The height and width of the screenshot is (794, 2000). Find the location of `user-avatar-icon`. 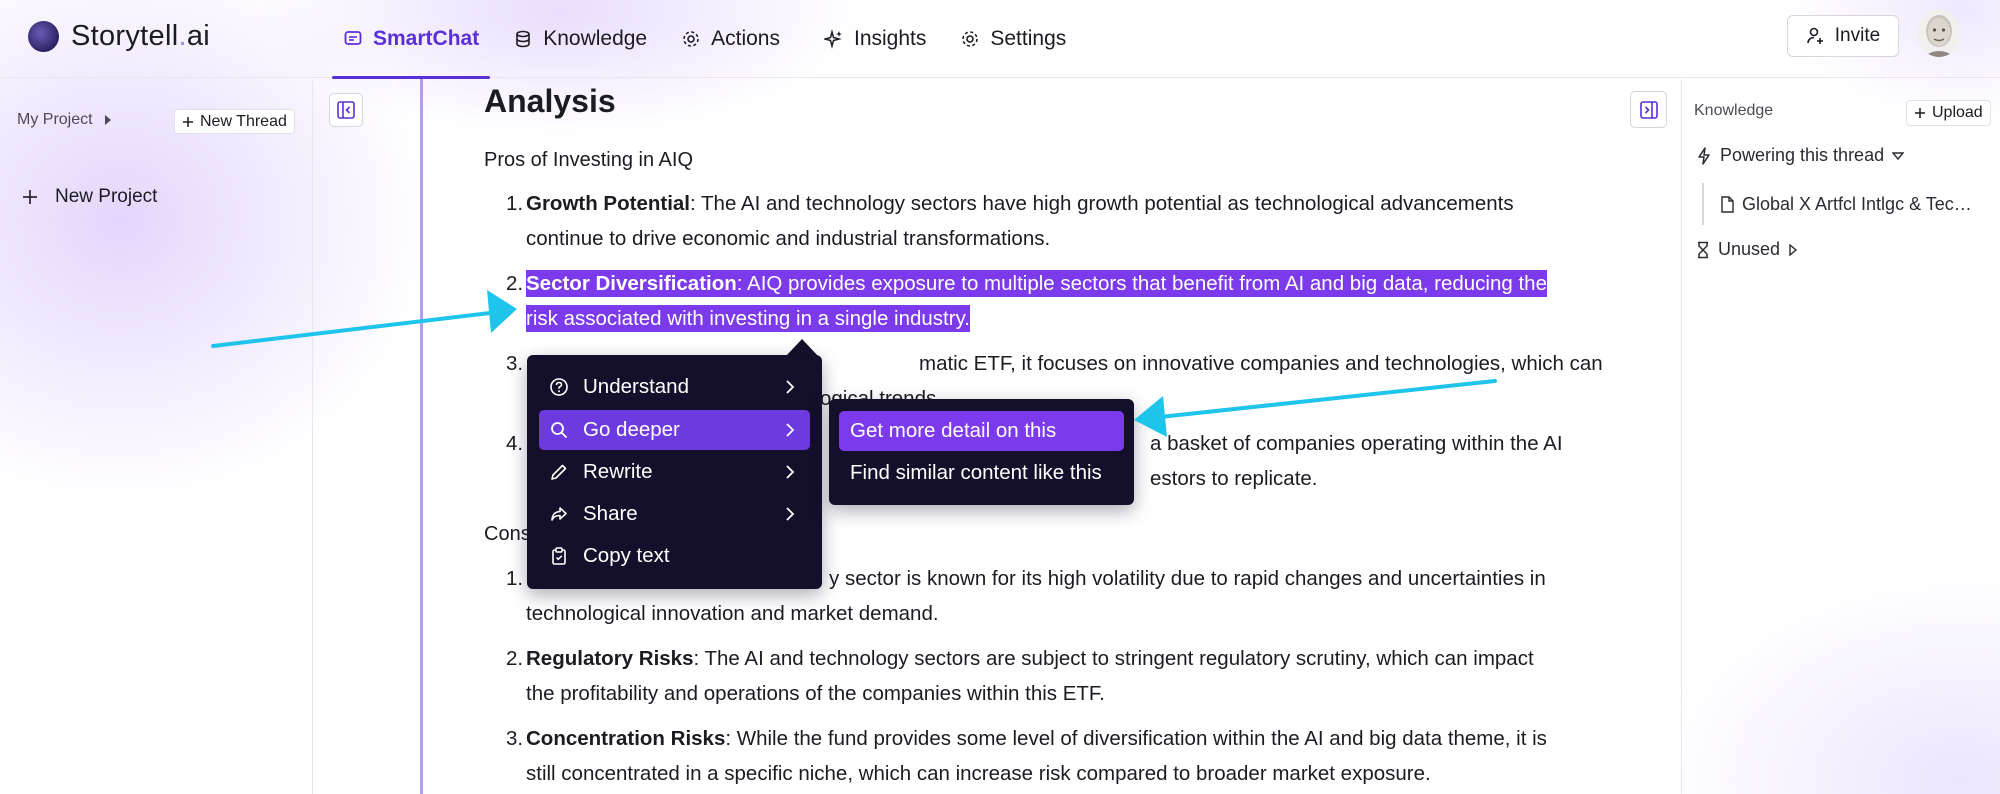

user-avatar-icon is located at coordinates (1939, 33).